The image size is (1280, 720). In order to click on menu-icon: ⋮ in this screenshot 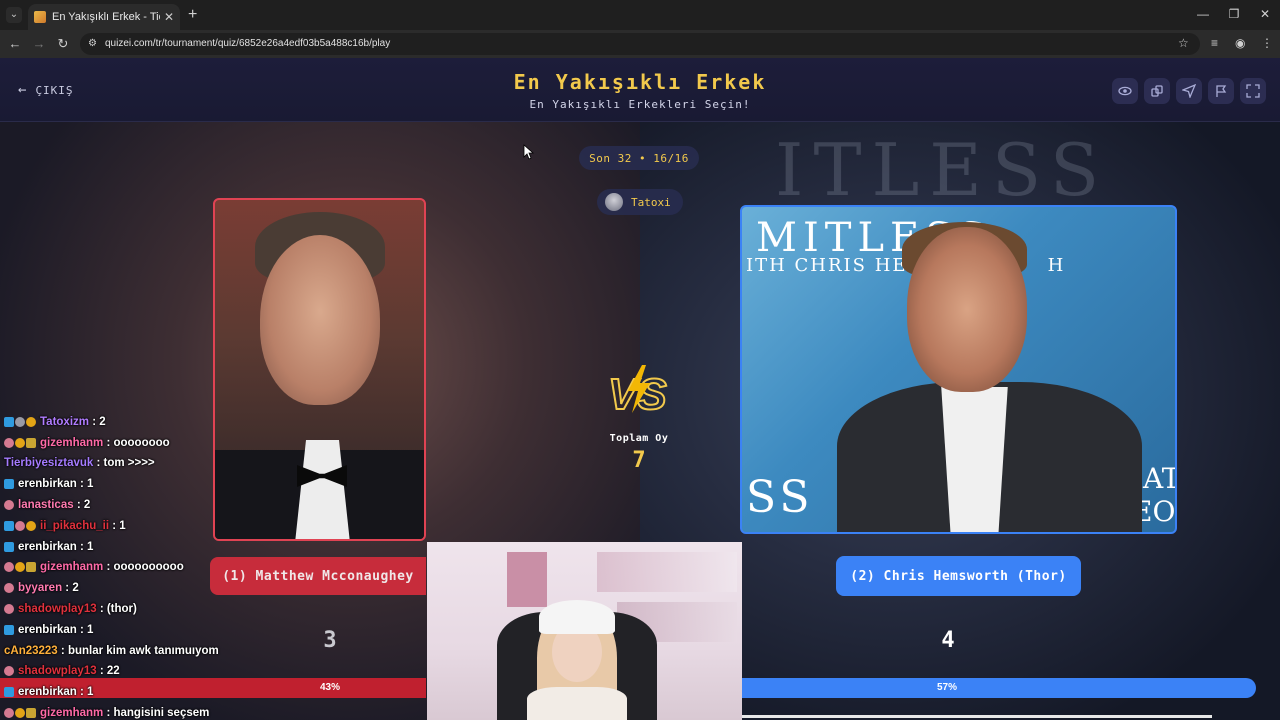, I will do `click(1267, 43)`.